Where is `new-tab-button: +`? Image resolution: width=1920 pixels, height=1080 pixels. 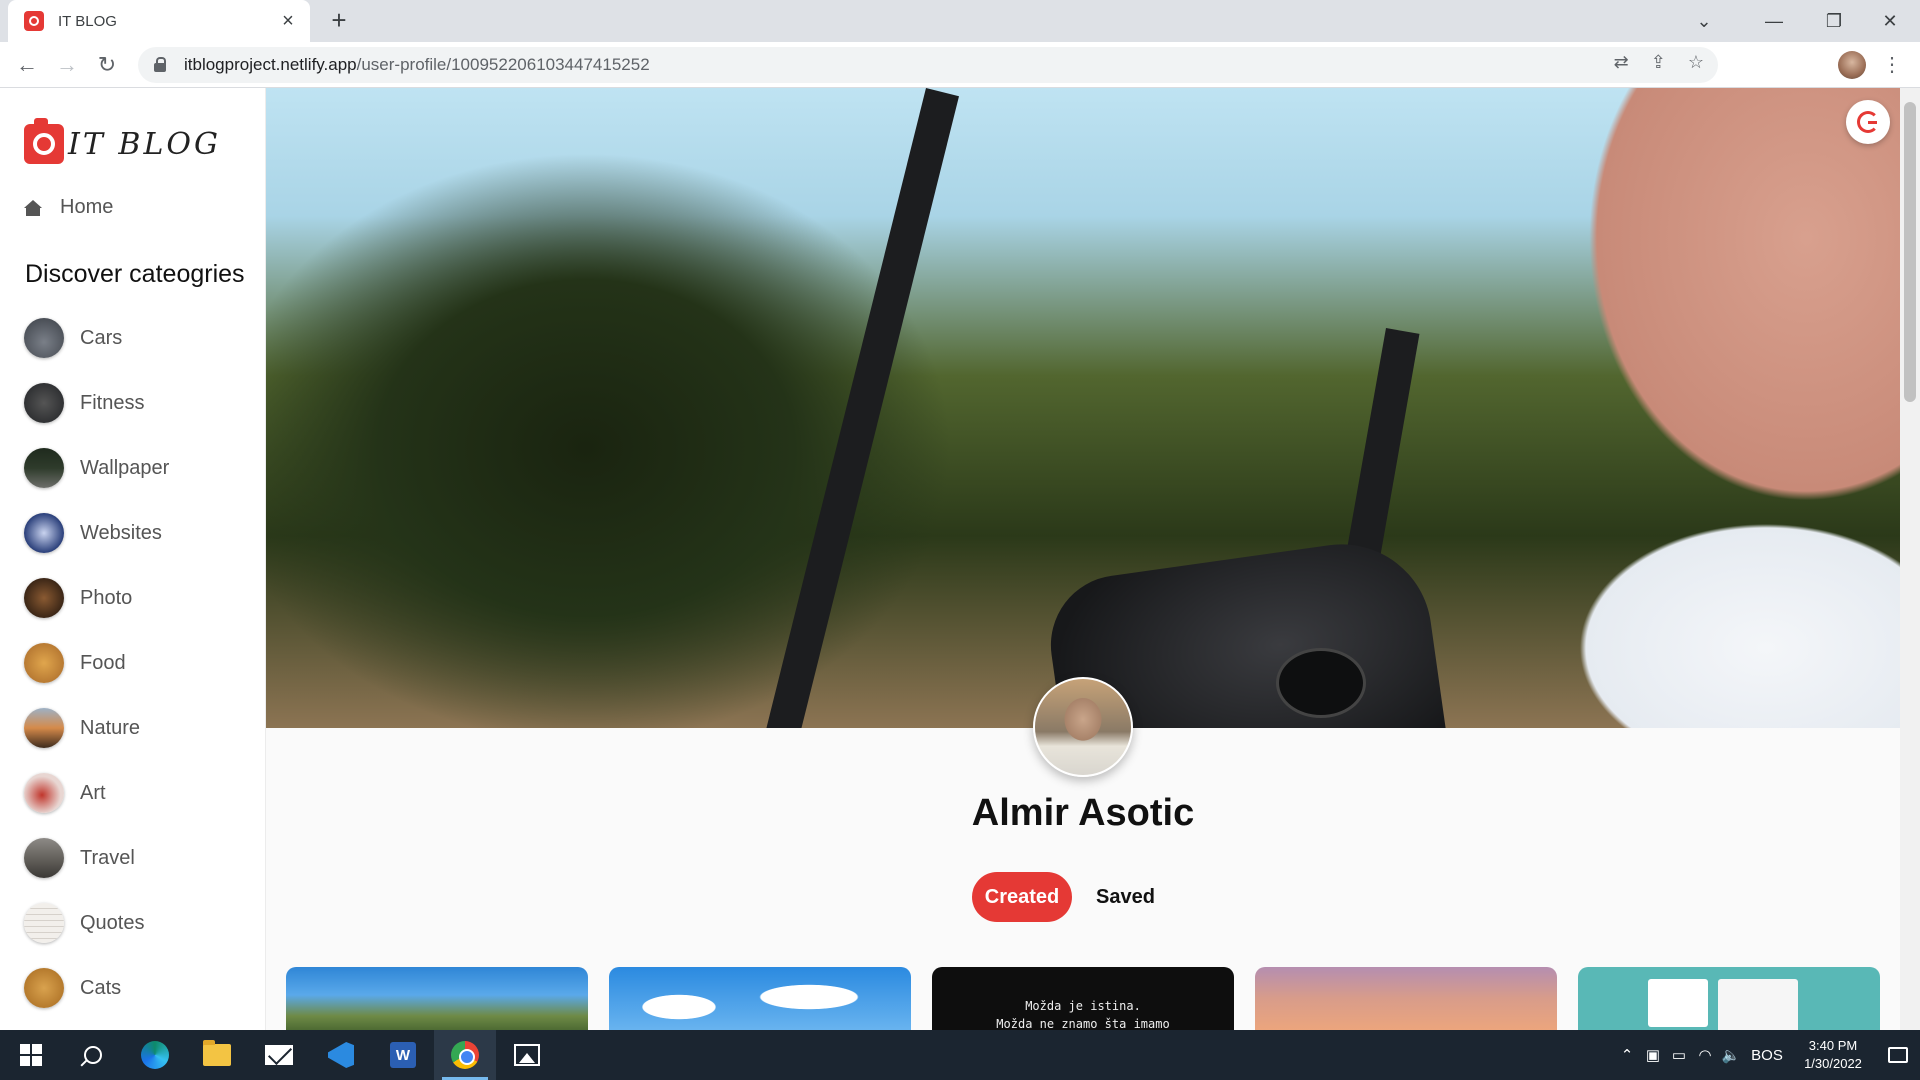
new-tab-button: + is located at coordinates (339, 21).